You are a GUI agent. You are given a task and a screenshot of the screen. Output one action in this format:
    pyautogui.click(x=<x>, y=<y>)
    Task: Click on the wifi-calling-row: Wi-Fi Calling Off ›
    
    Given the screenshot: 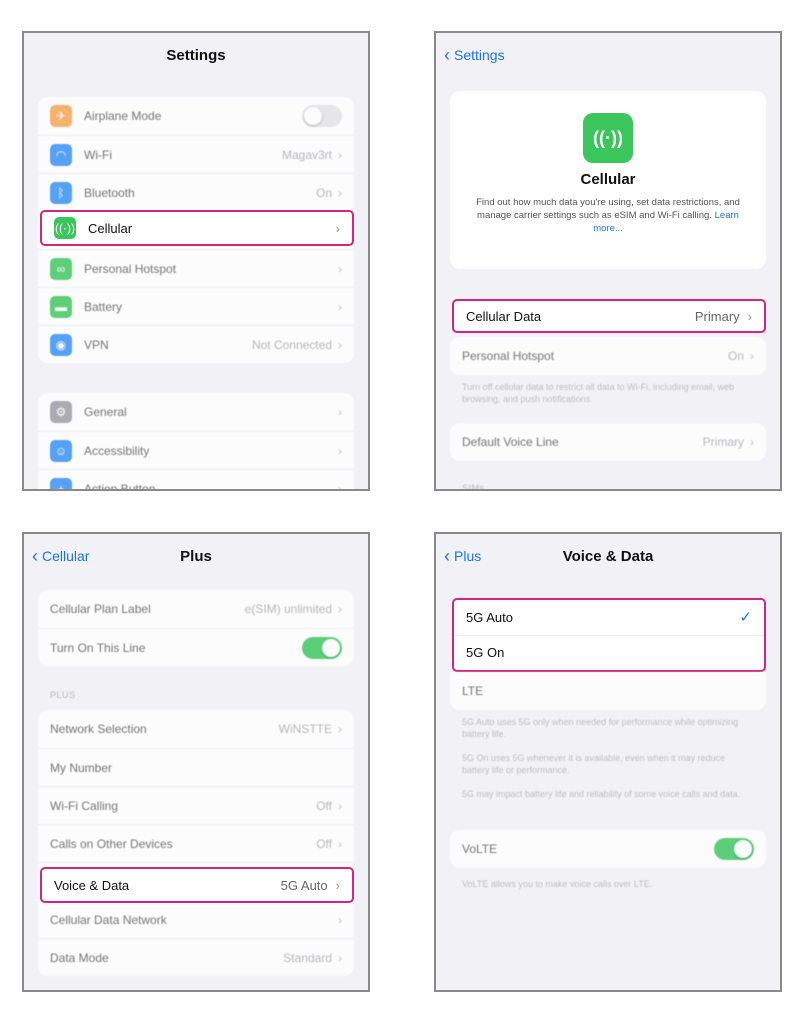 What is the action you would take?
    pyautogui.click(x=196, y=805)
    